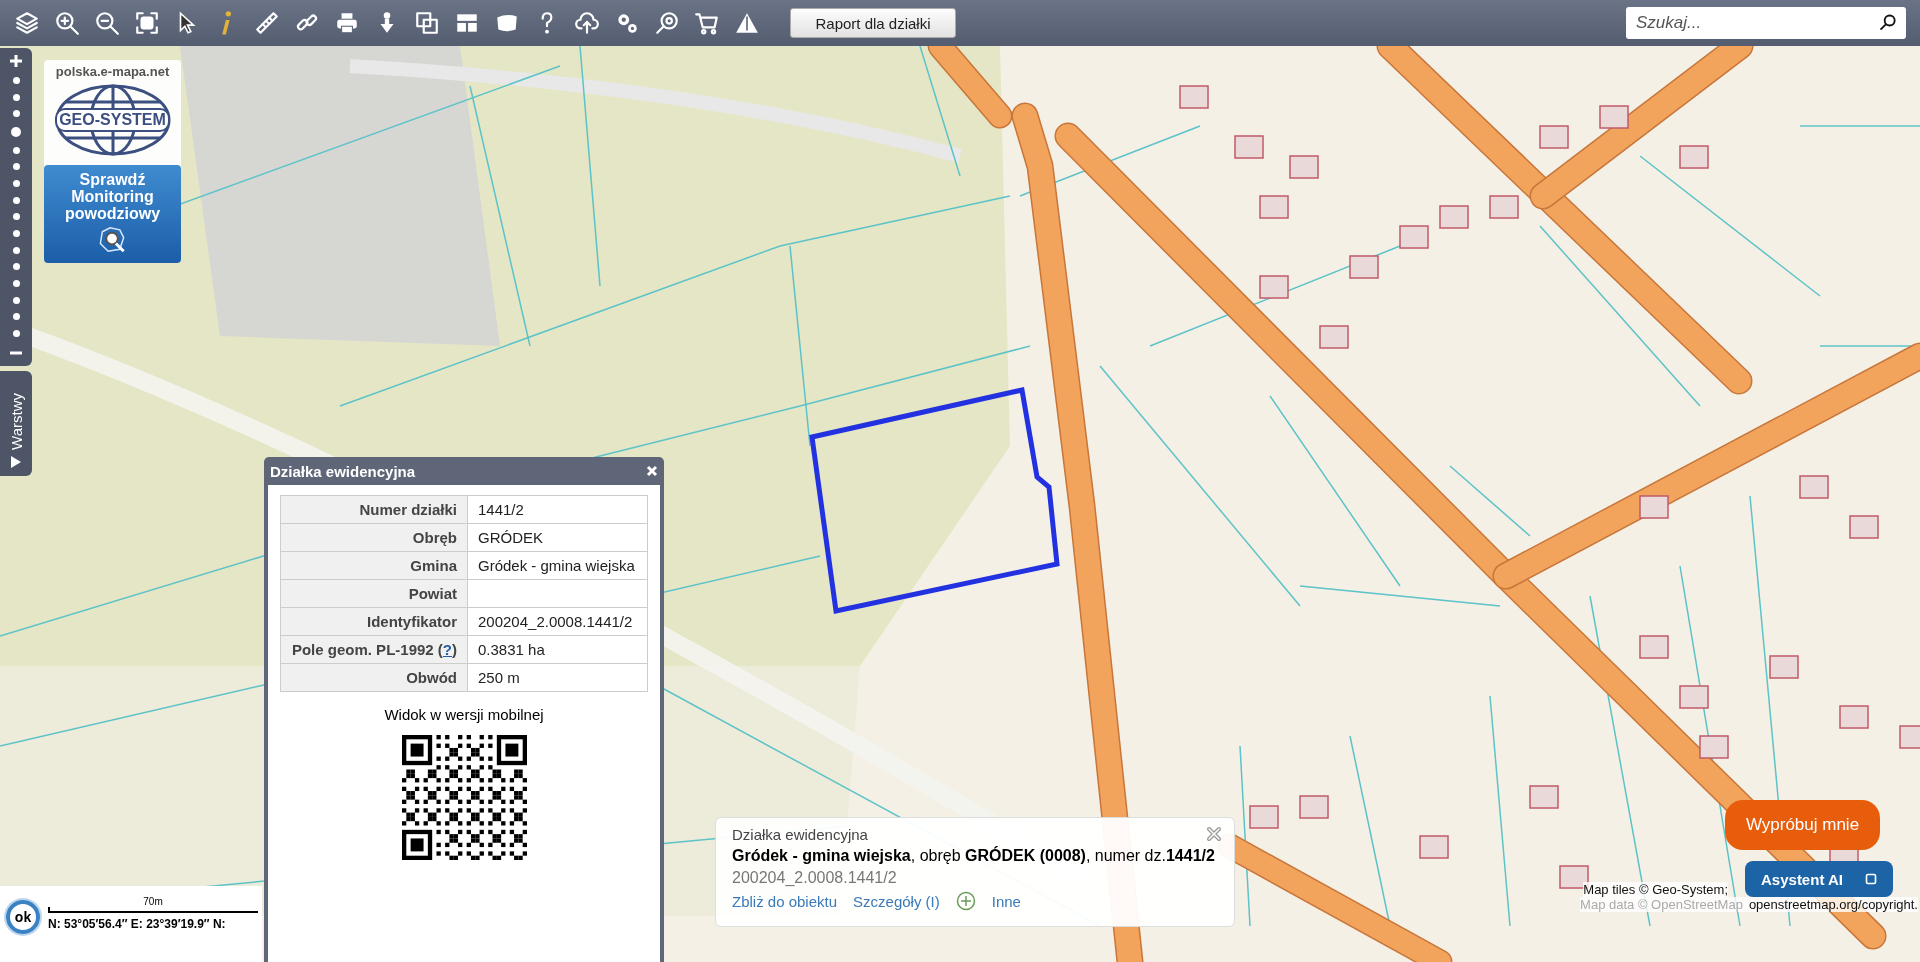 Image resolution: width=1920 pixels, height=962 pixels. I want to click on ruler-icon, so click(266, 23).